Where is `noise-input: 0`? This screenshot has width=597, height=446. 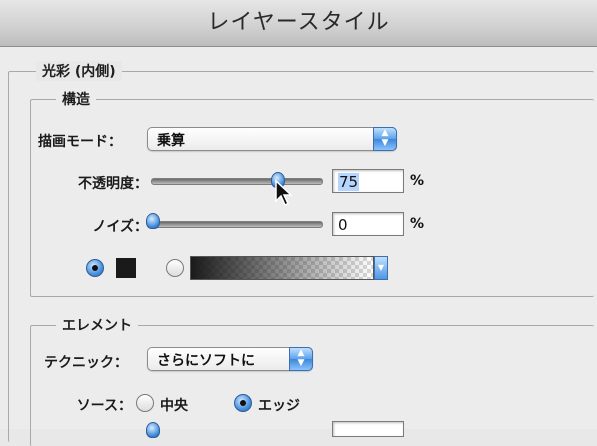 noise-input: 0 is located at coordinates (368, 224).